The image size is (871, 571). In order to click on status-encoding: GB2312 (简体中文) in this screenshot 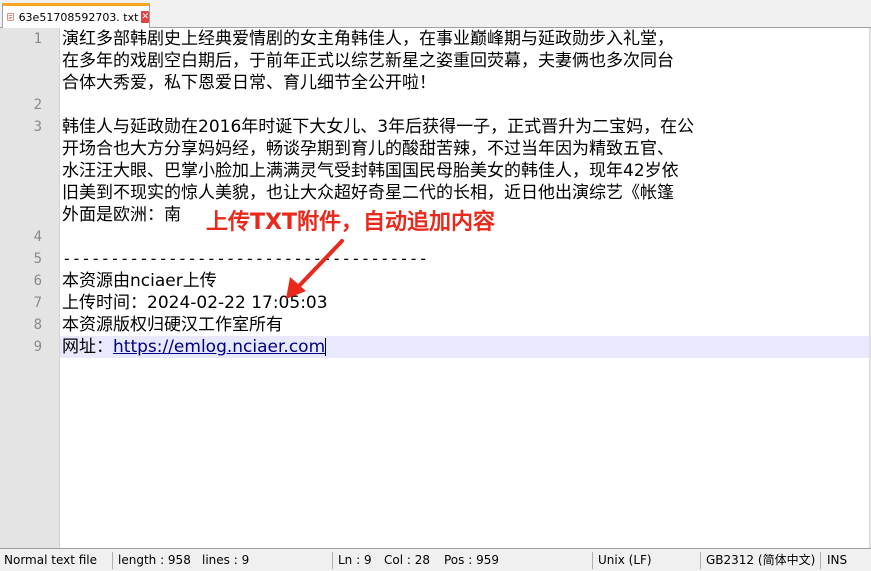, I will do `click(761, 560)`.